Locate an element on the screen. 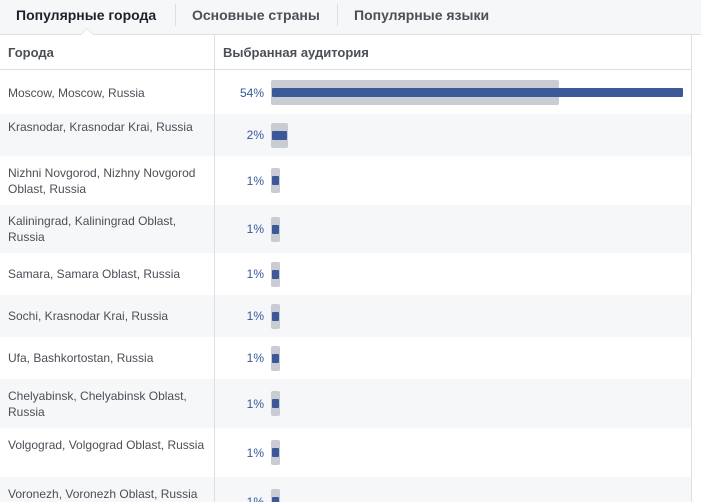  tab-popular-languages: Популярные языки is located at coordinates (421, 16).